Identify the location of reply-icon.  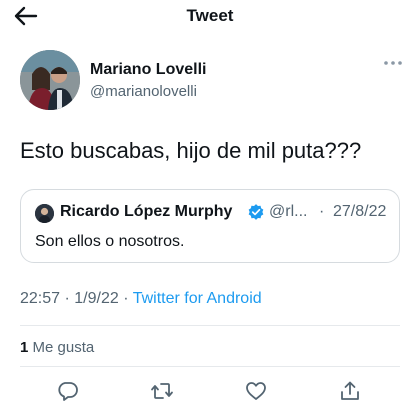
(68, 391).